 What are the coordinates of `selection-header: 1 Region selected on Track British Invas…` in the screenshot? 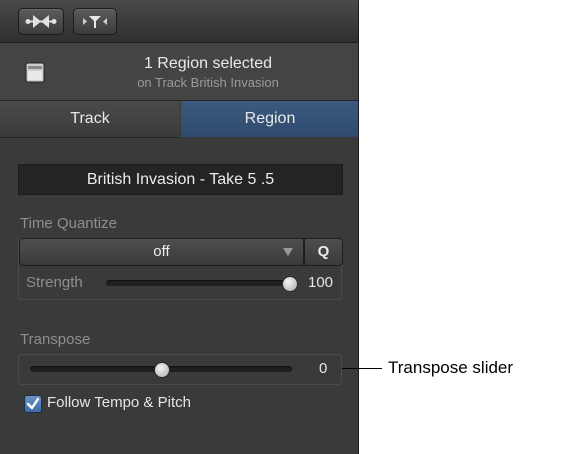 It's located at (179, 72).